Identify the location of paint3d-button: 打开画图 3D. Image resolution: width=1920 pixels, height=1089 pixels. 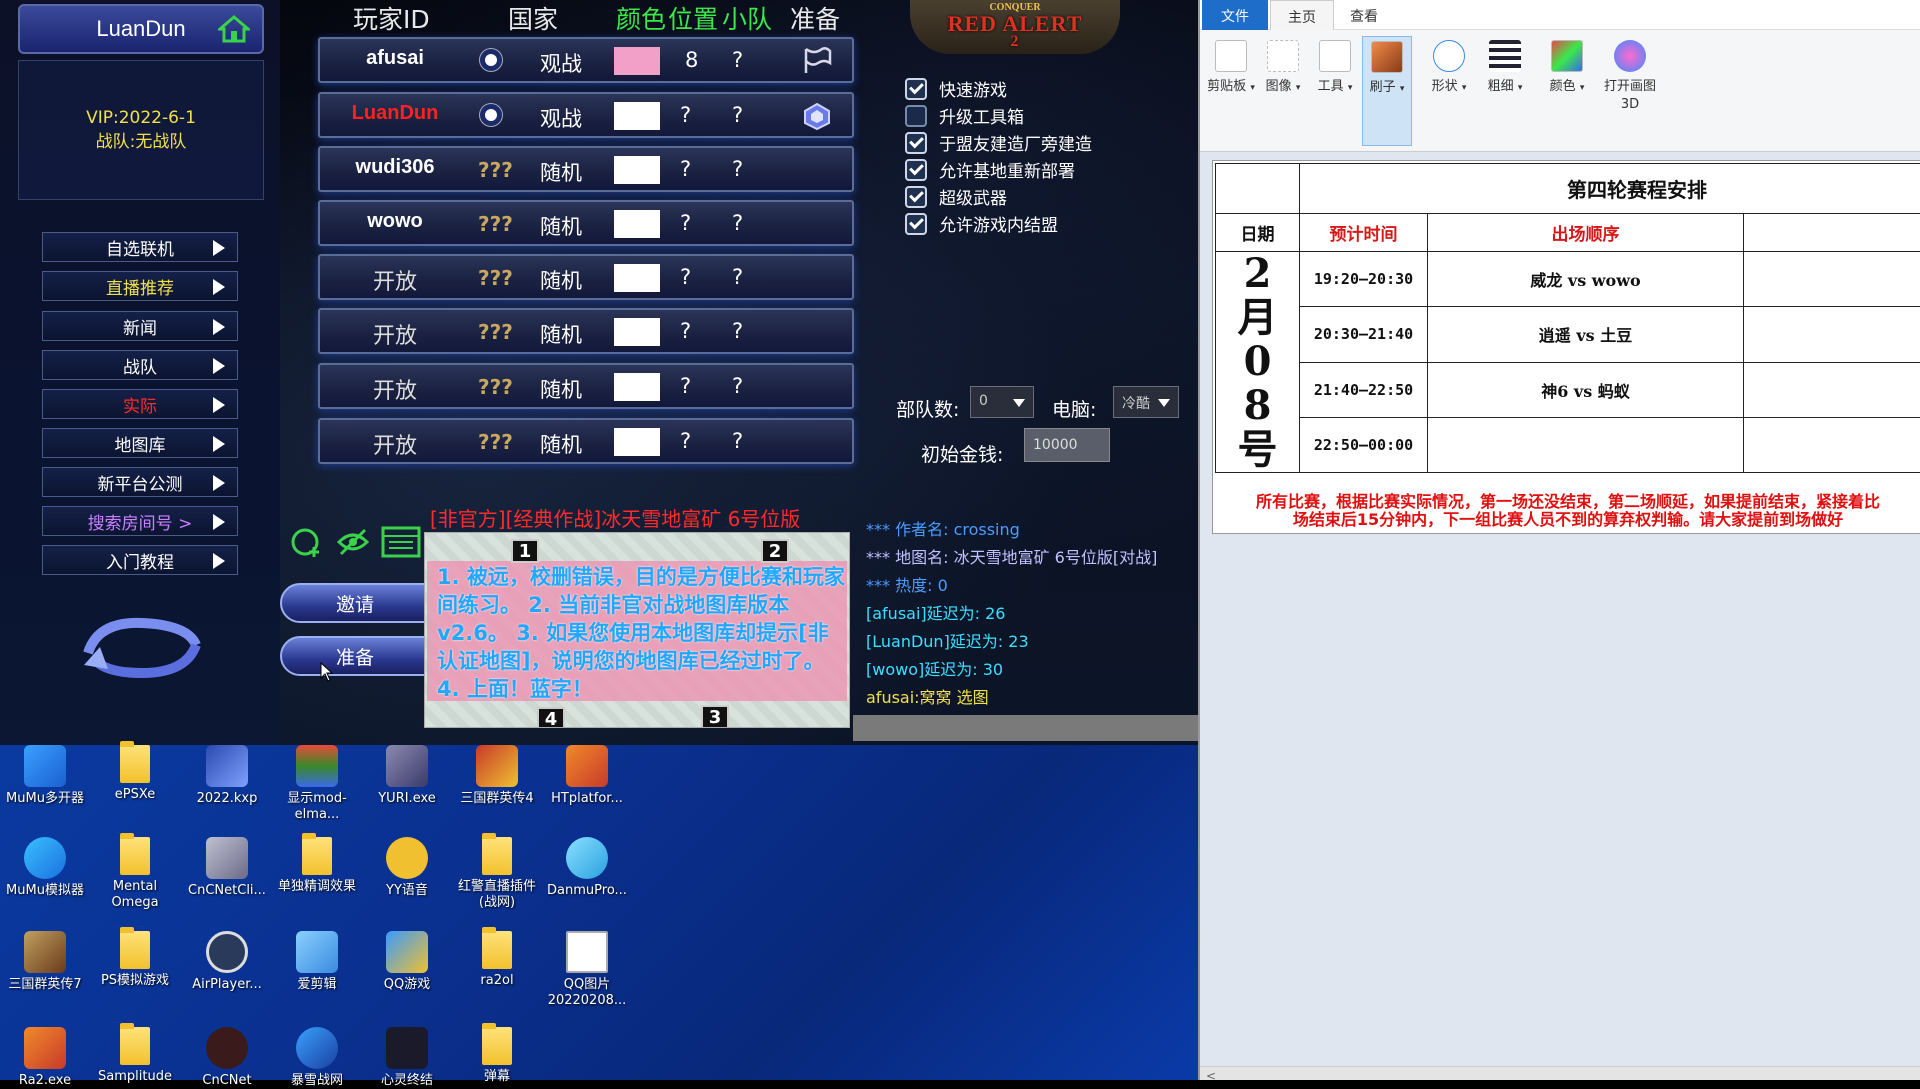
(1630, 91).